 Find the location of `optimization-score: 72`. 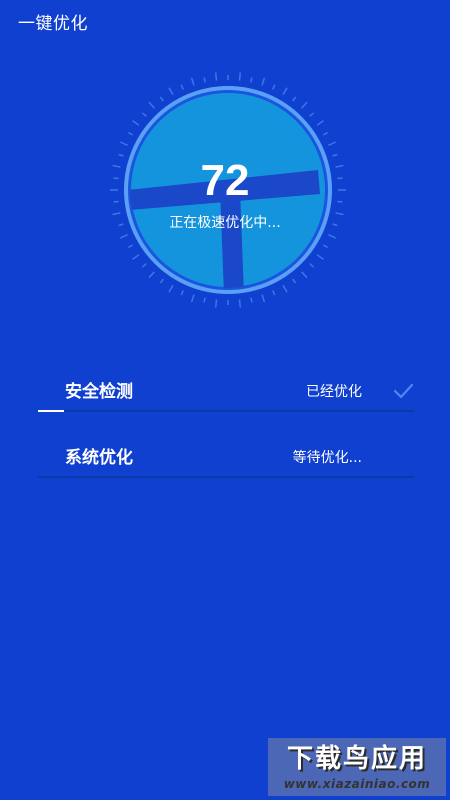

optimization-score: 72 is located at coordinates (225, 180).